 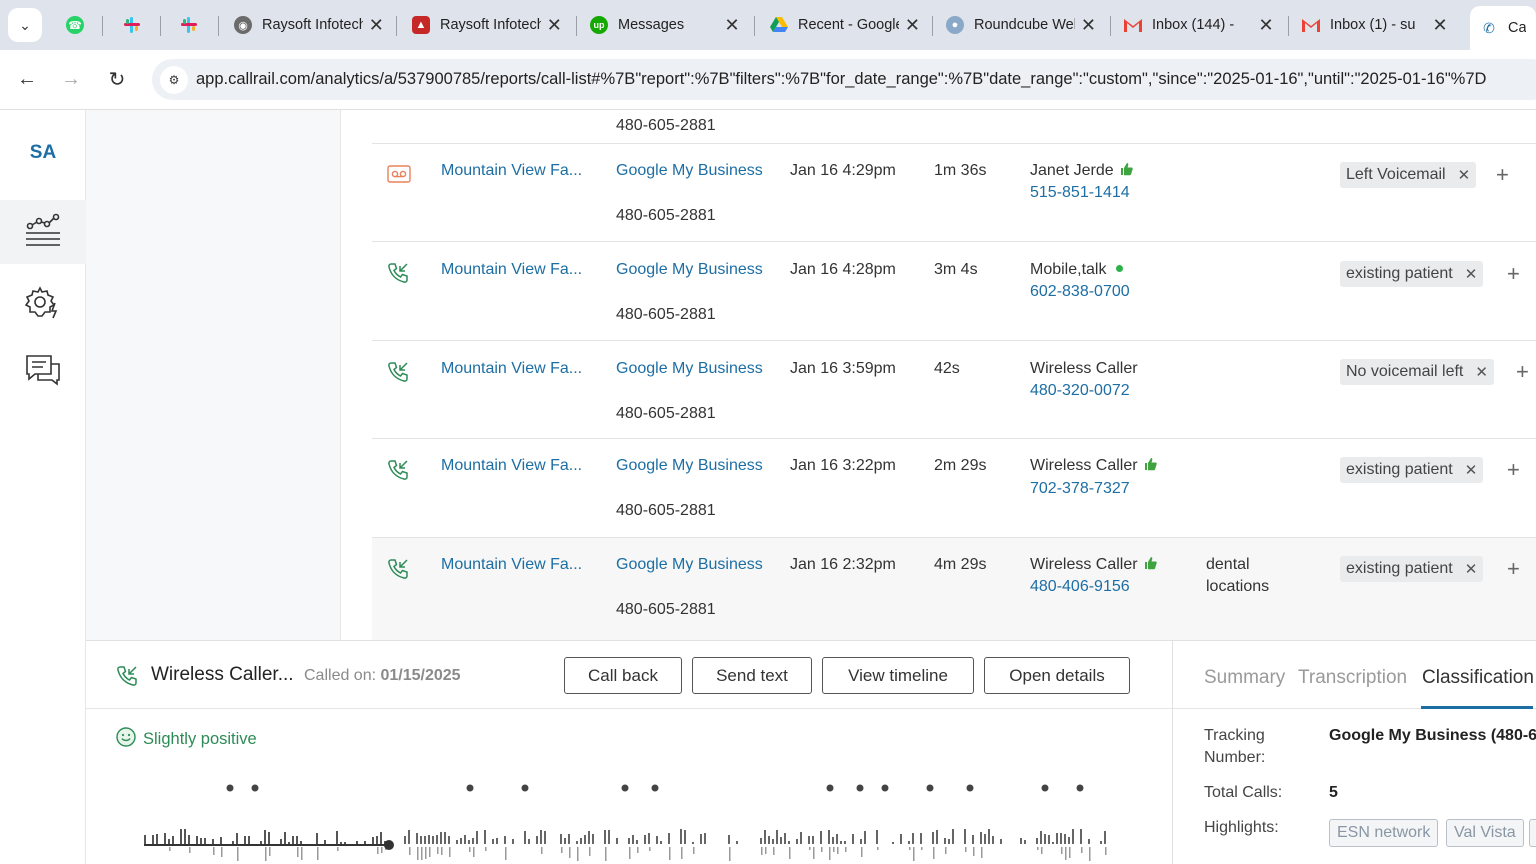 I want to click on tab-classification: Classification, so click(x=1478, y=678).